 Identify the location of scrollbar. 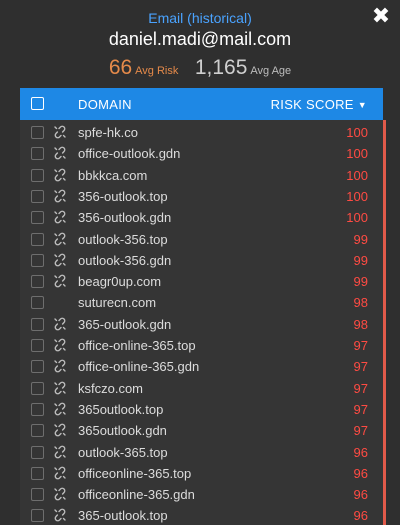
(384, 322).